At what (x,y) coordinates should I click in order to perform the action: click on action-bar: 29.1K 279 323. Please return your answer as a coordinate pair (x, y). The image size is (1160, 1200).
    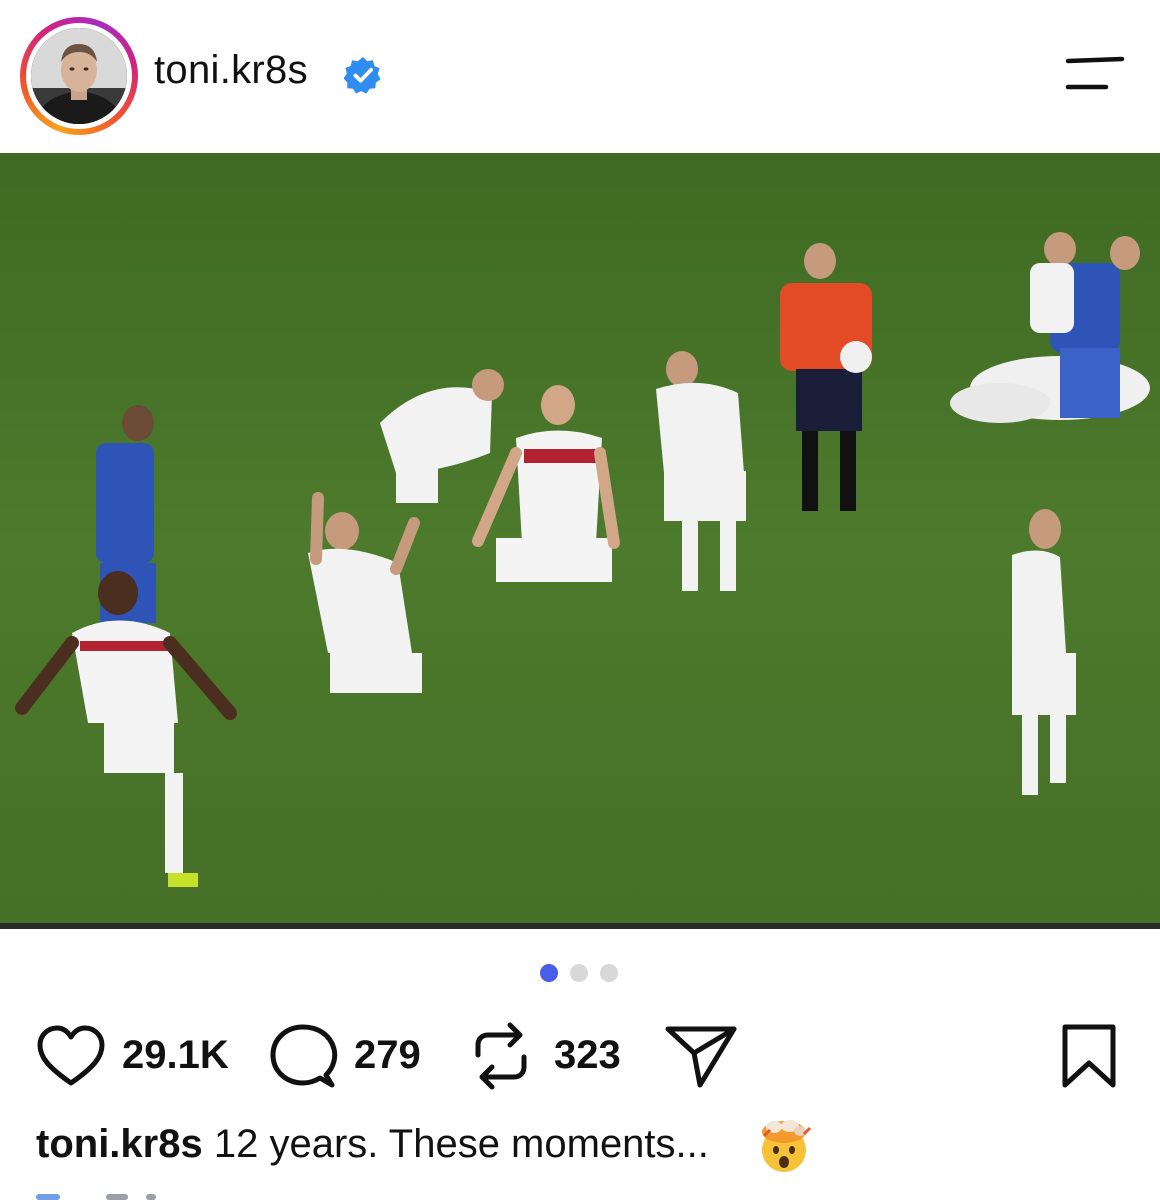
    Looking at the image, I should click on (580, 1055).